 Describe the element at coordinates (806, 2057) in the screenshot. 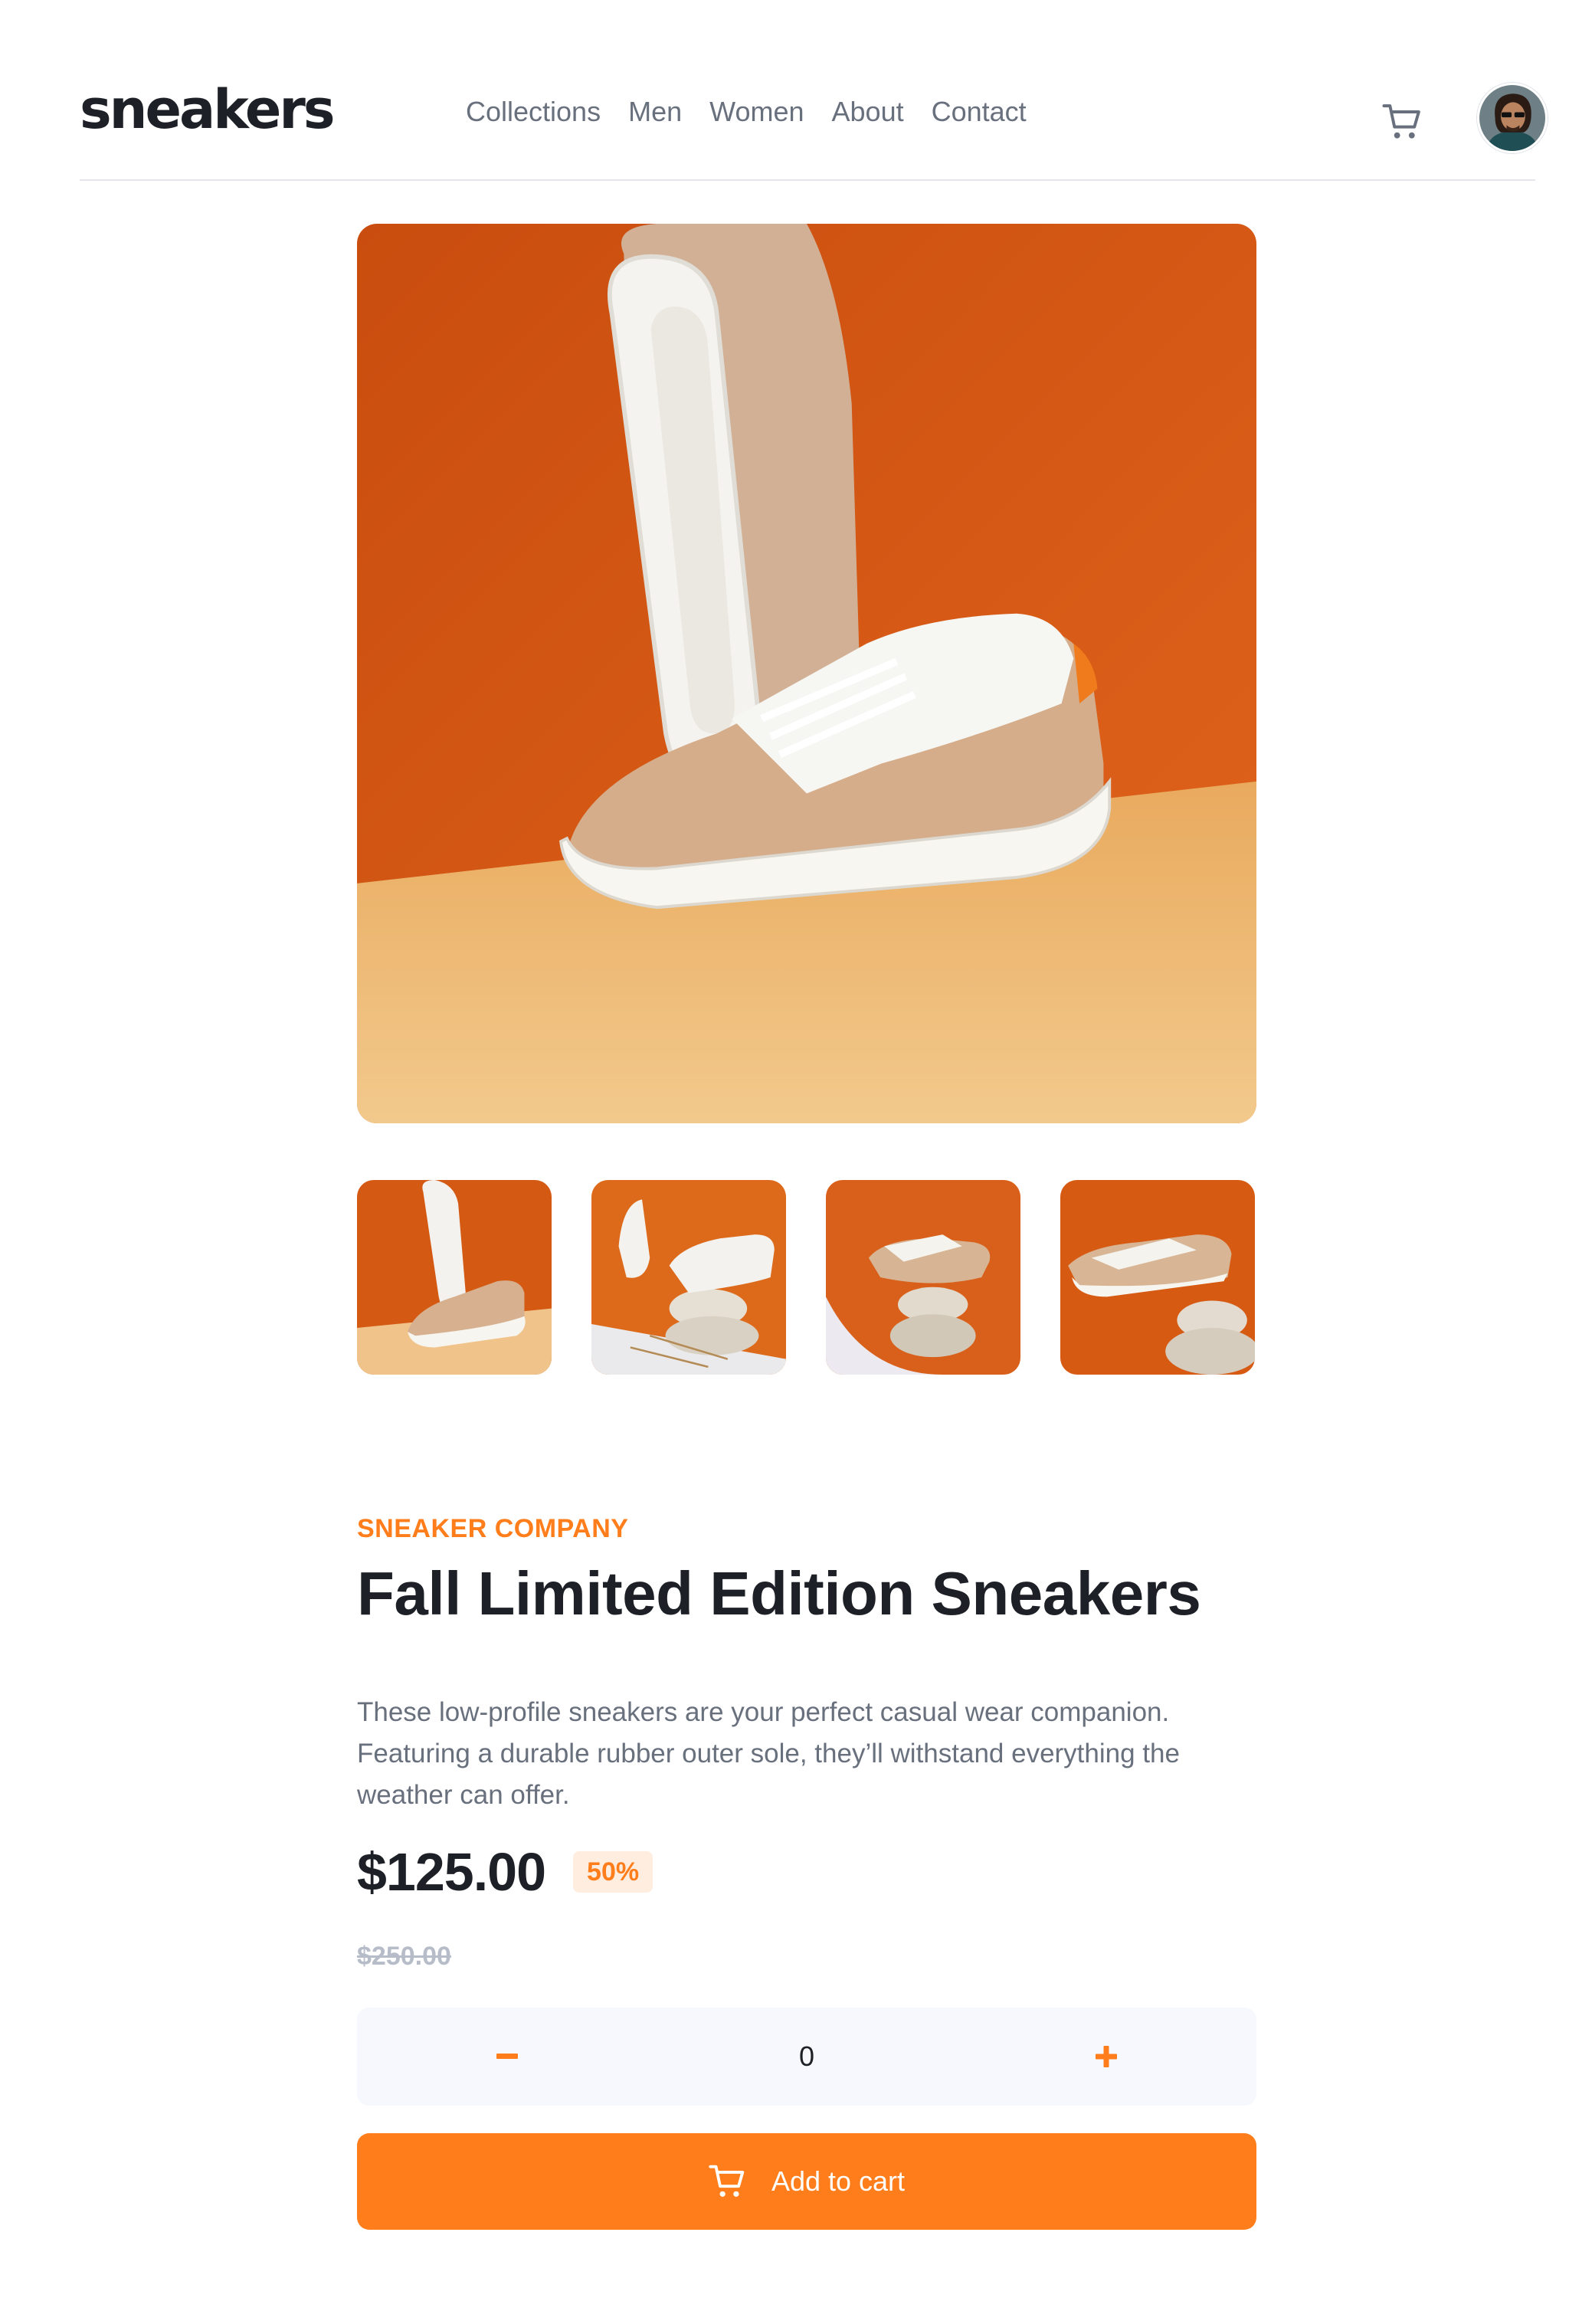

I see `quantity-stepper: 0` at that location.